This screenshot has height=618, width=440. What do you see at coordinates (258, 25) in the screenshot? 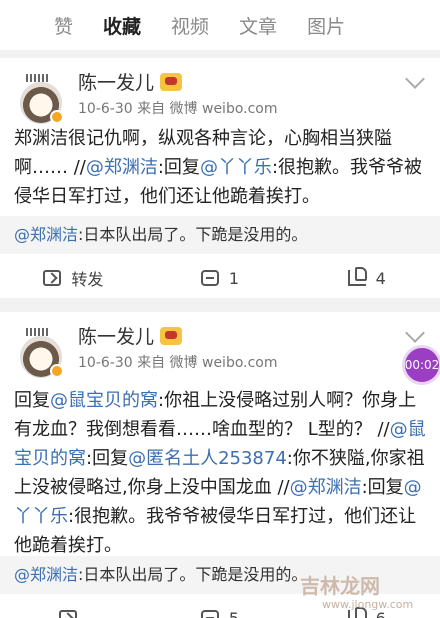
I see `tab-articles: 文章` at bounding box center [258, 25].